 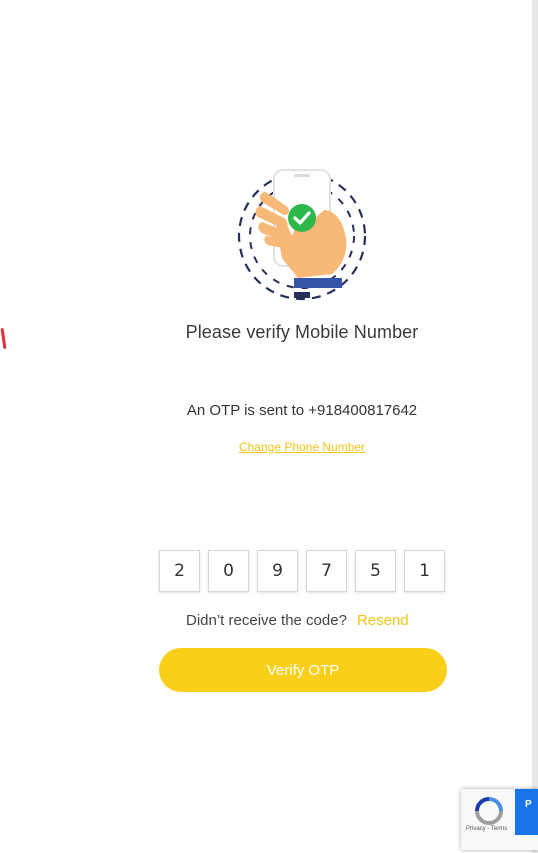 I want to click on change-phone-link: Change Phone Number, so click(x=269, y=447).